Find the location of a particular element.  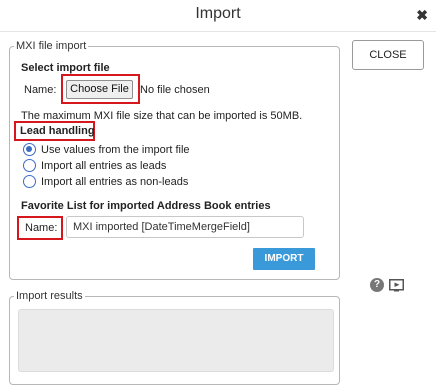

radio-use-values-label: Use values from the import file is located at coordinates (115, 150).